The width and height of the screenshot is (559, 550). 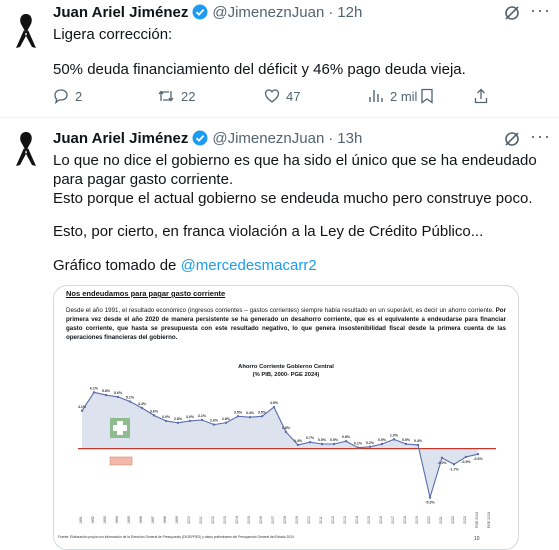 What do you see at coordinates (282, 96) in the screenshot?
I see `like-button: 47` at bounding box center [282, 96].